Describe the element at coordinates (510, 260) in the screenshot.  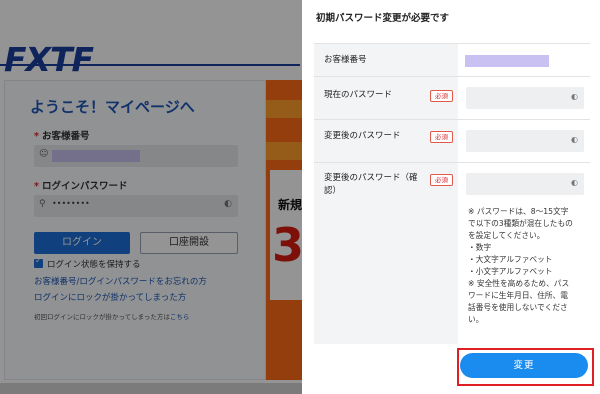
I see `password-rule-line: ・大文字アルファベット` at that location.